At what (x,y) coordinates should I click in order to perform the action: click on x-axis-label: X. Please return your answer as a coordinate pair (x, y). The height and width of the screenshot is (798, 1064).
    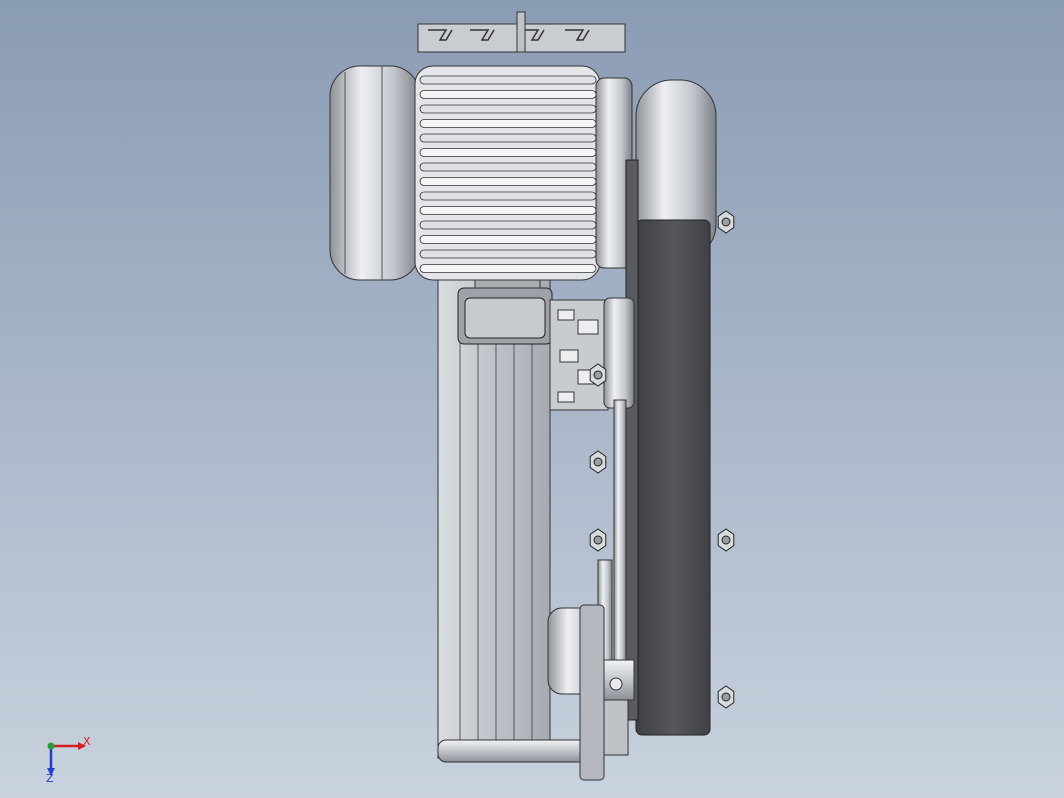
    Looking at the image, I should click on (87, 741).